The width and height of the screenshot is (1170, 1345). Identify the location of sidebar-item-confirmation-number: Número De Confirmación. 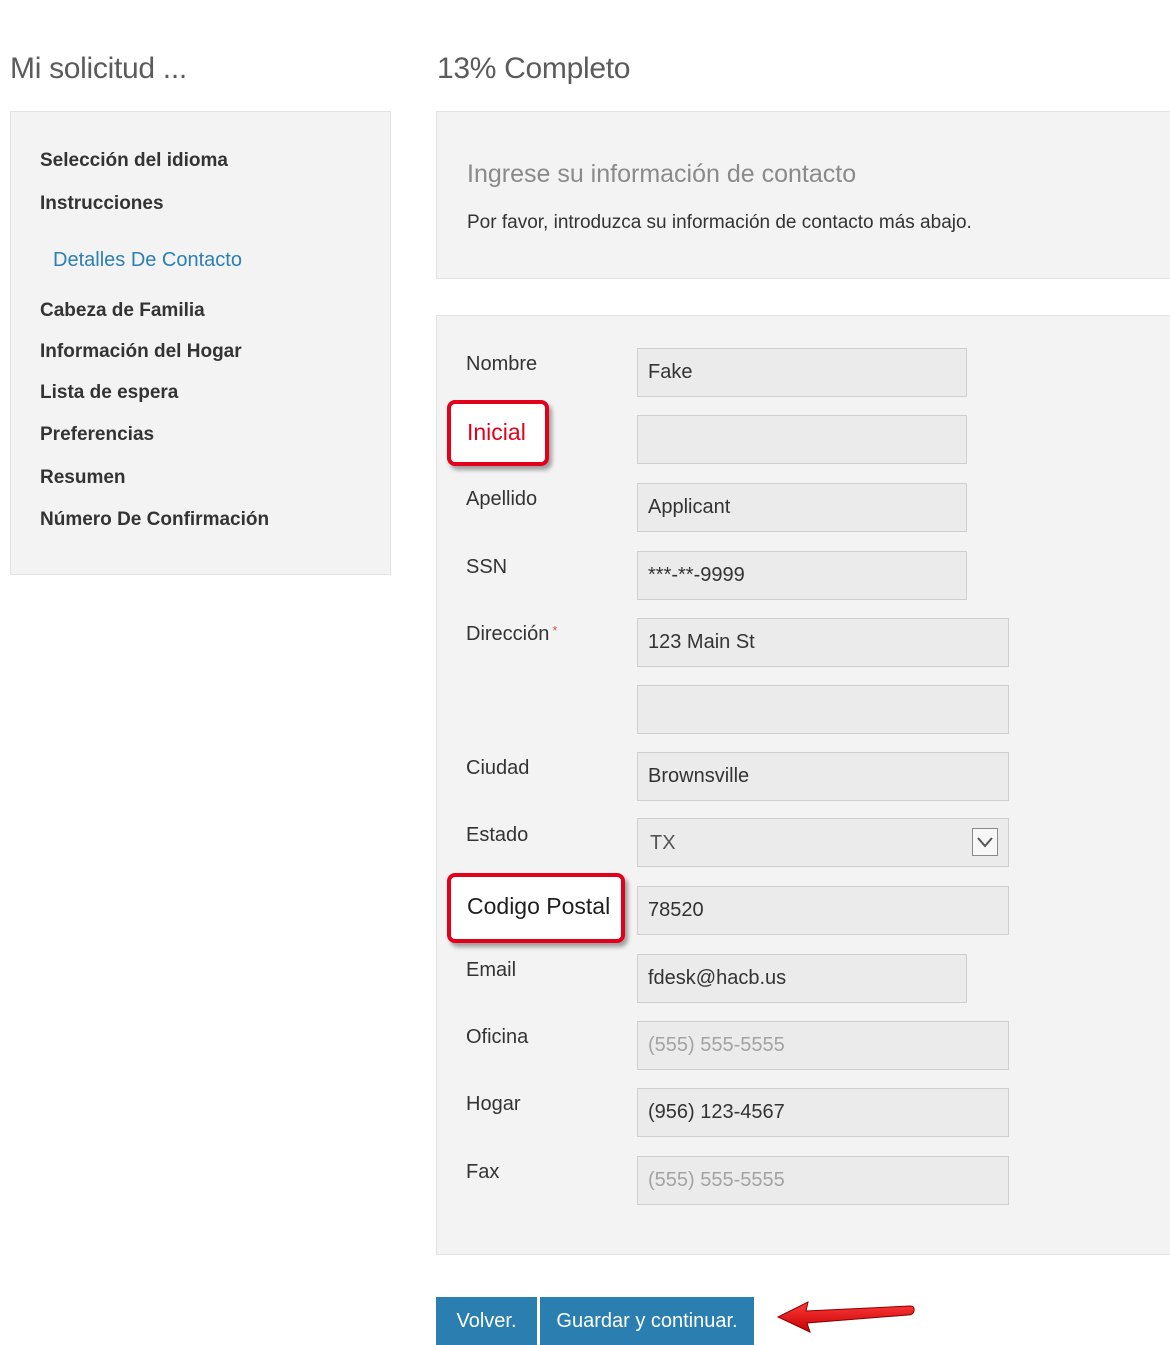
(154, 520).